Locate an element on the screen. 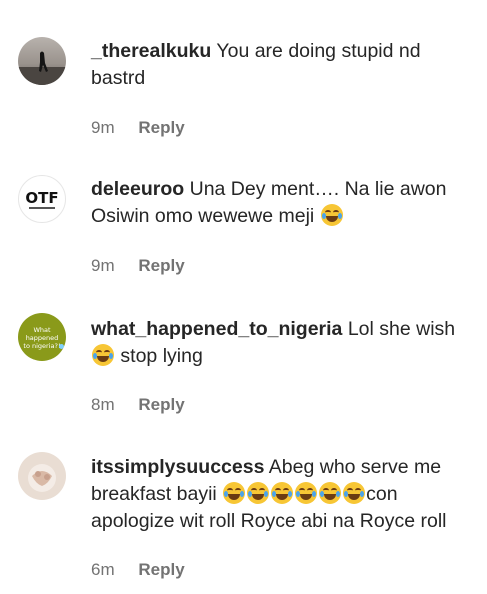  comment-username: what_happened_to_nigeria is located at coordinates (216, 329).